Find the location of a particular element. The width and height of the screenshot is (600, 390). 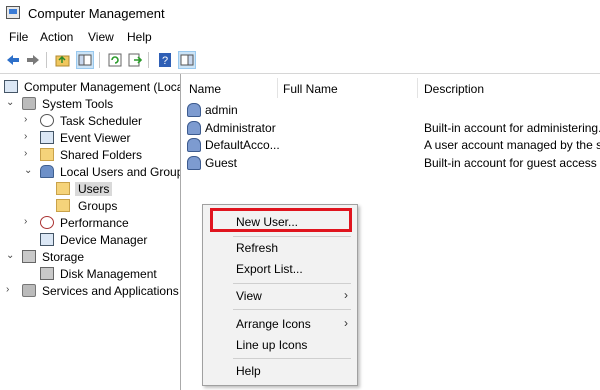

properties-icon is located at coordinates (187, 60).